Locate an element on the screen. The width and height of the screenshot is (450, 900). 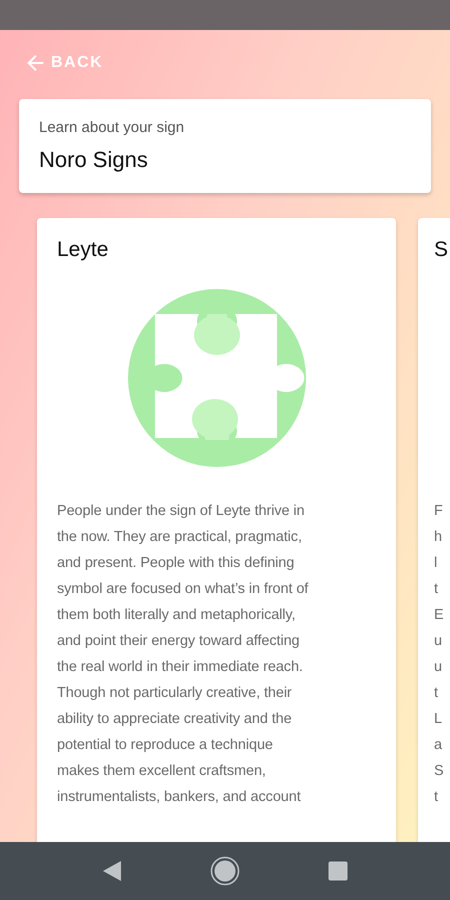
sign-title: S is located at coordinates (442, 250).